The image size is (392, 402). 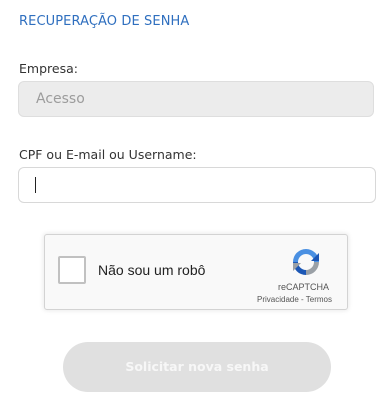 What do you see at coordinates (104, 21) in the screenshot?
I see `page-title: RECUPERAÇÃO DE SENHA` at bounding box center [104, 21].